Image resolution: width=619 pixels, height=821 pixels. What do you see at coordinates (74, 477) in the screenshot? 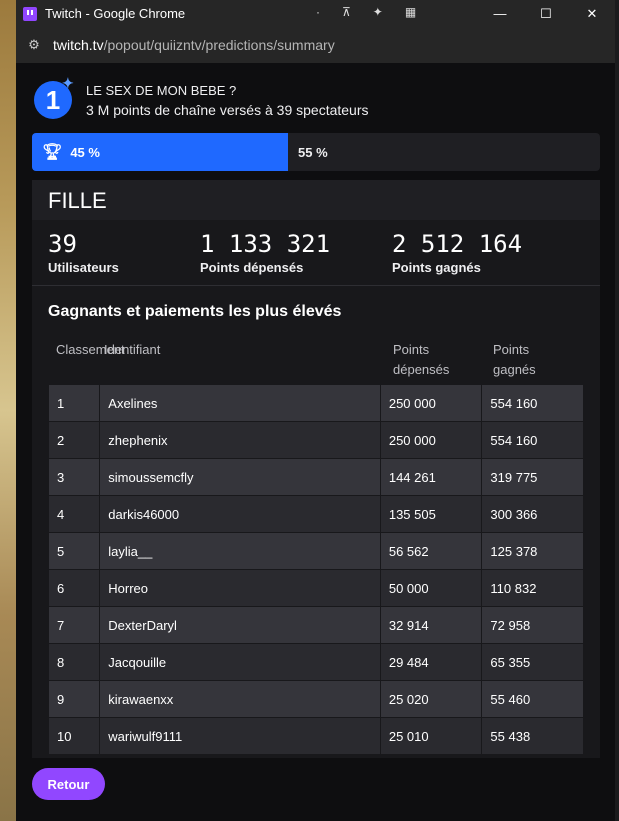
I see `cell-rank: 3` at bounding box center [74, 477].